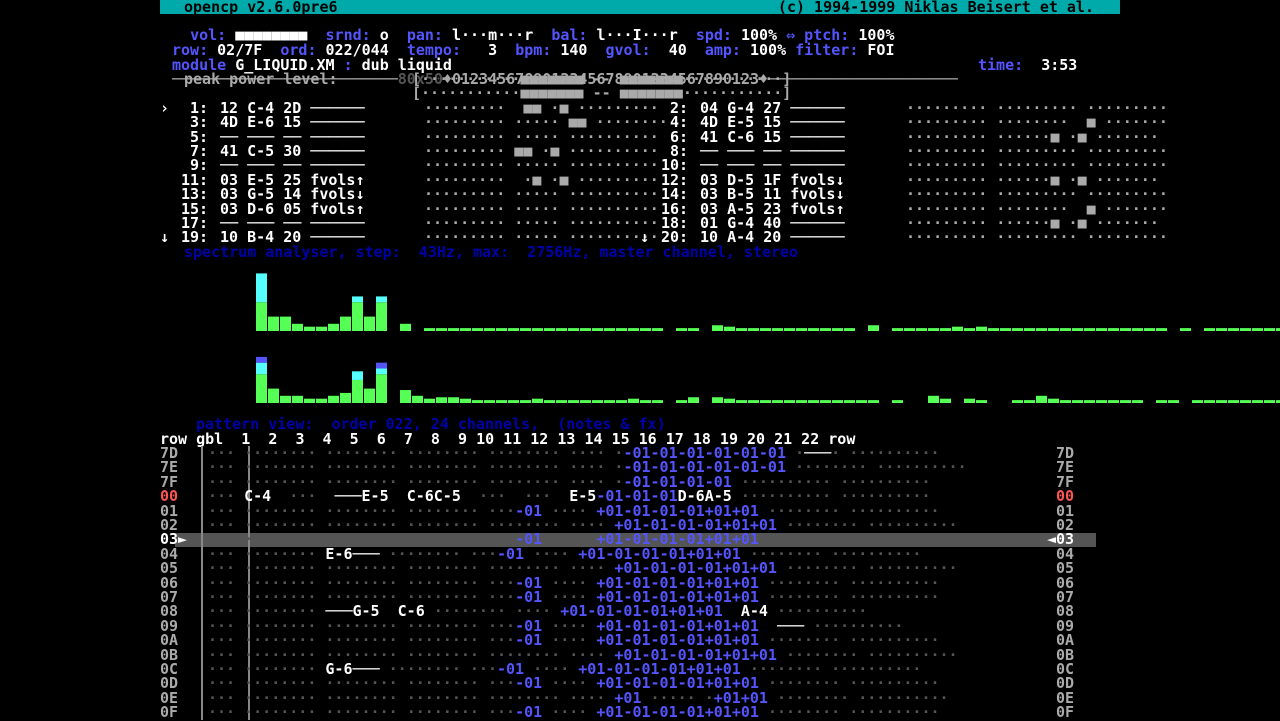 The image size is (1280, 721). I want to click on separator-line, so click(202, 583).